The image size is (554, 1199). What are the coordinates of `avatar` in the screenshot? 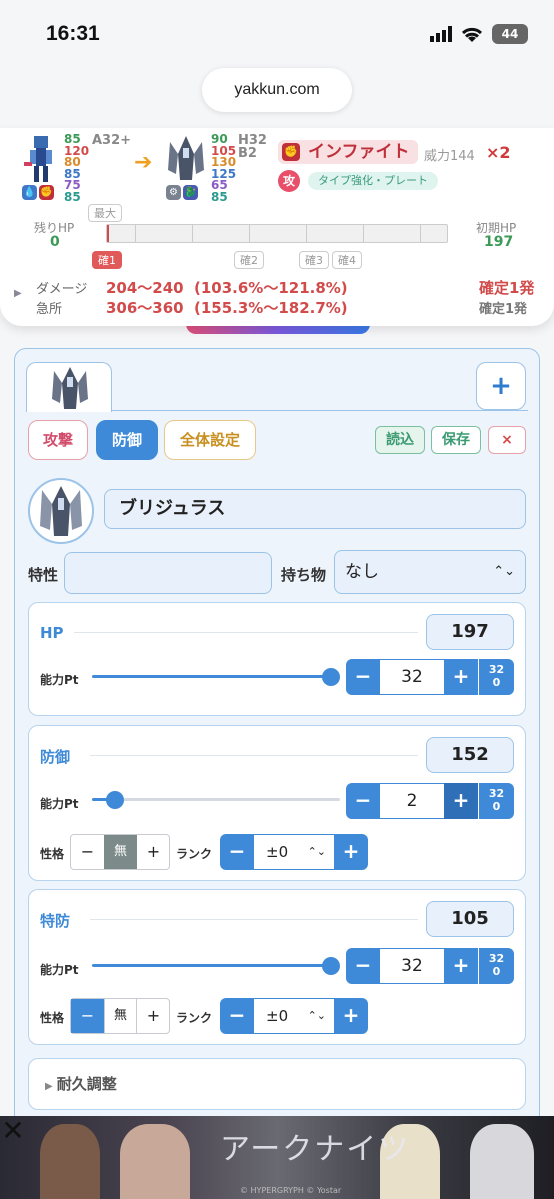 It's located at (61, 511).